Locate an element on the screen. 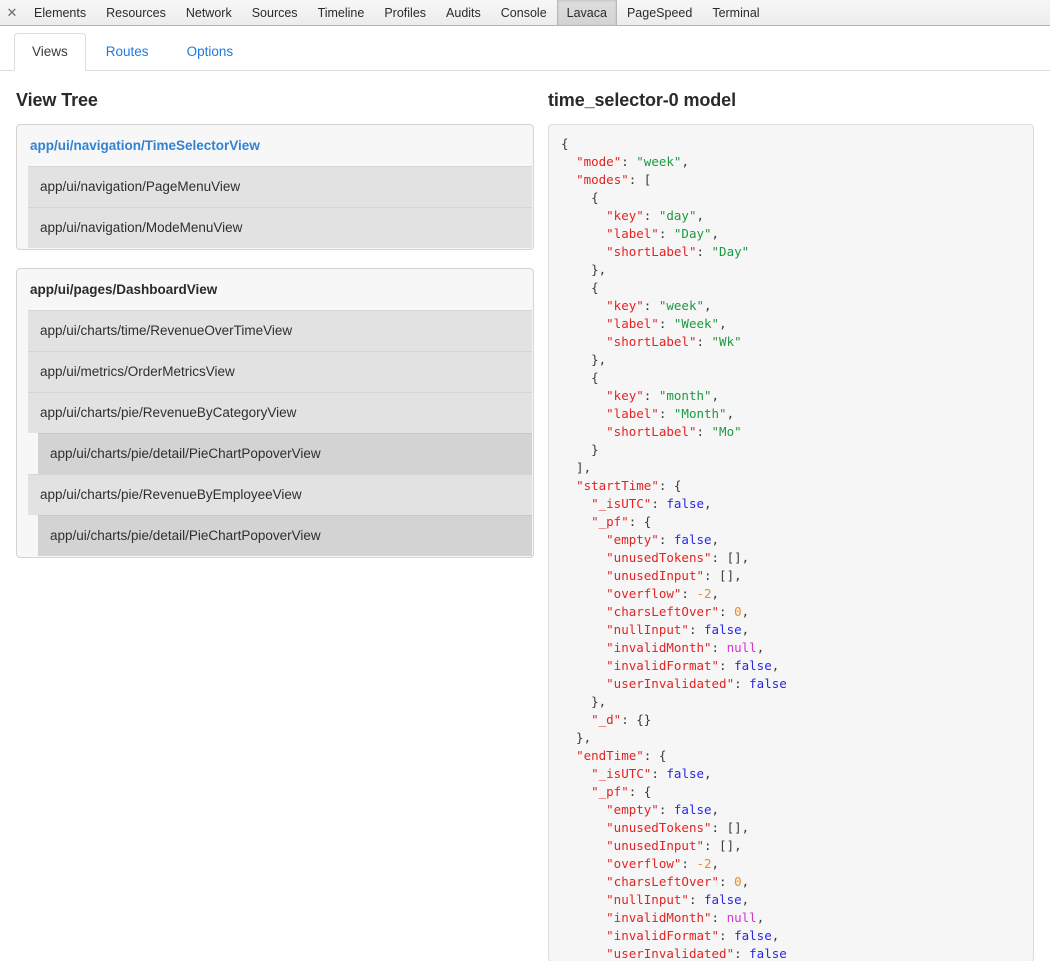 The image size is (1050, 961). view-tree-item: app/ui/charts/pie/RevenueByCategoryView is located at coordinates (280, 412).